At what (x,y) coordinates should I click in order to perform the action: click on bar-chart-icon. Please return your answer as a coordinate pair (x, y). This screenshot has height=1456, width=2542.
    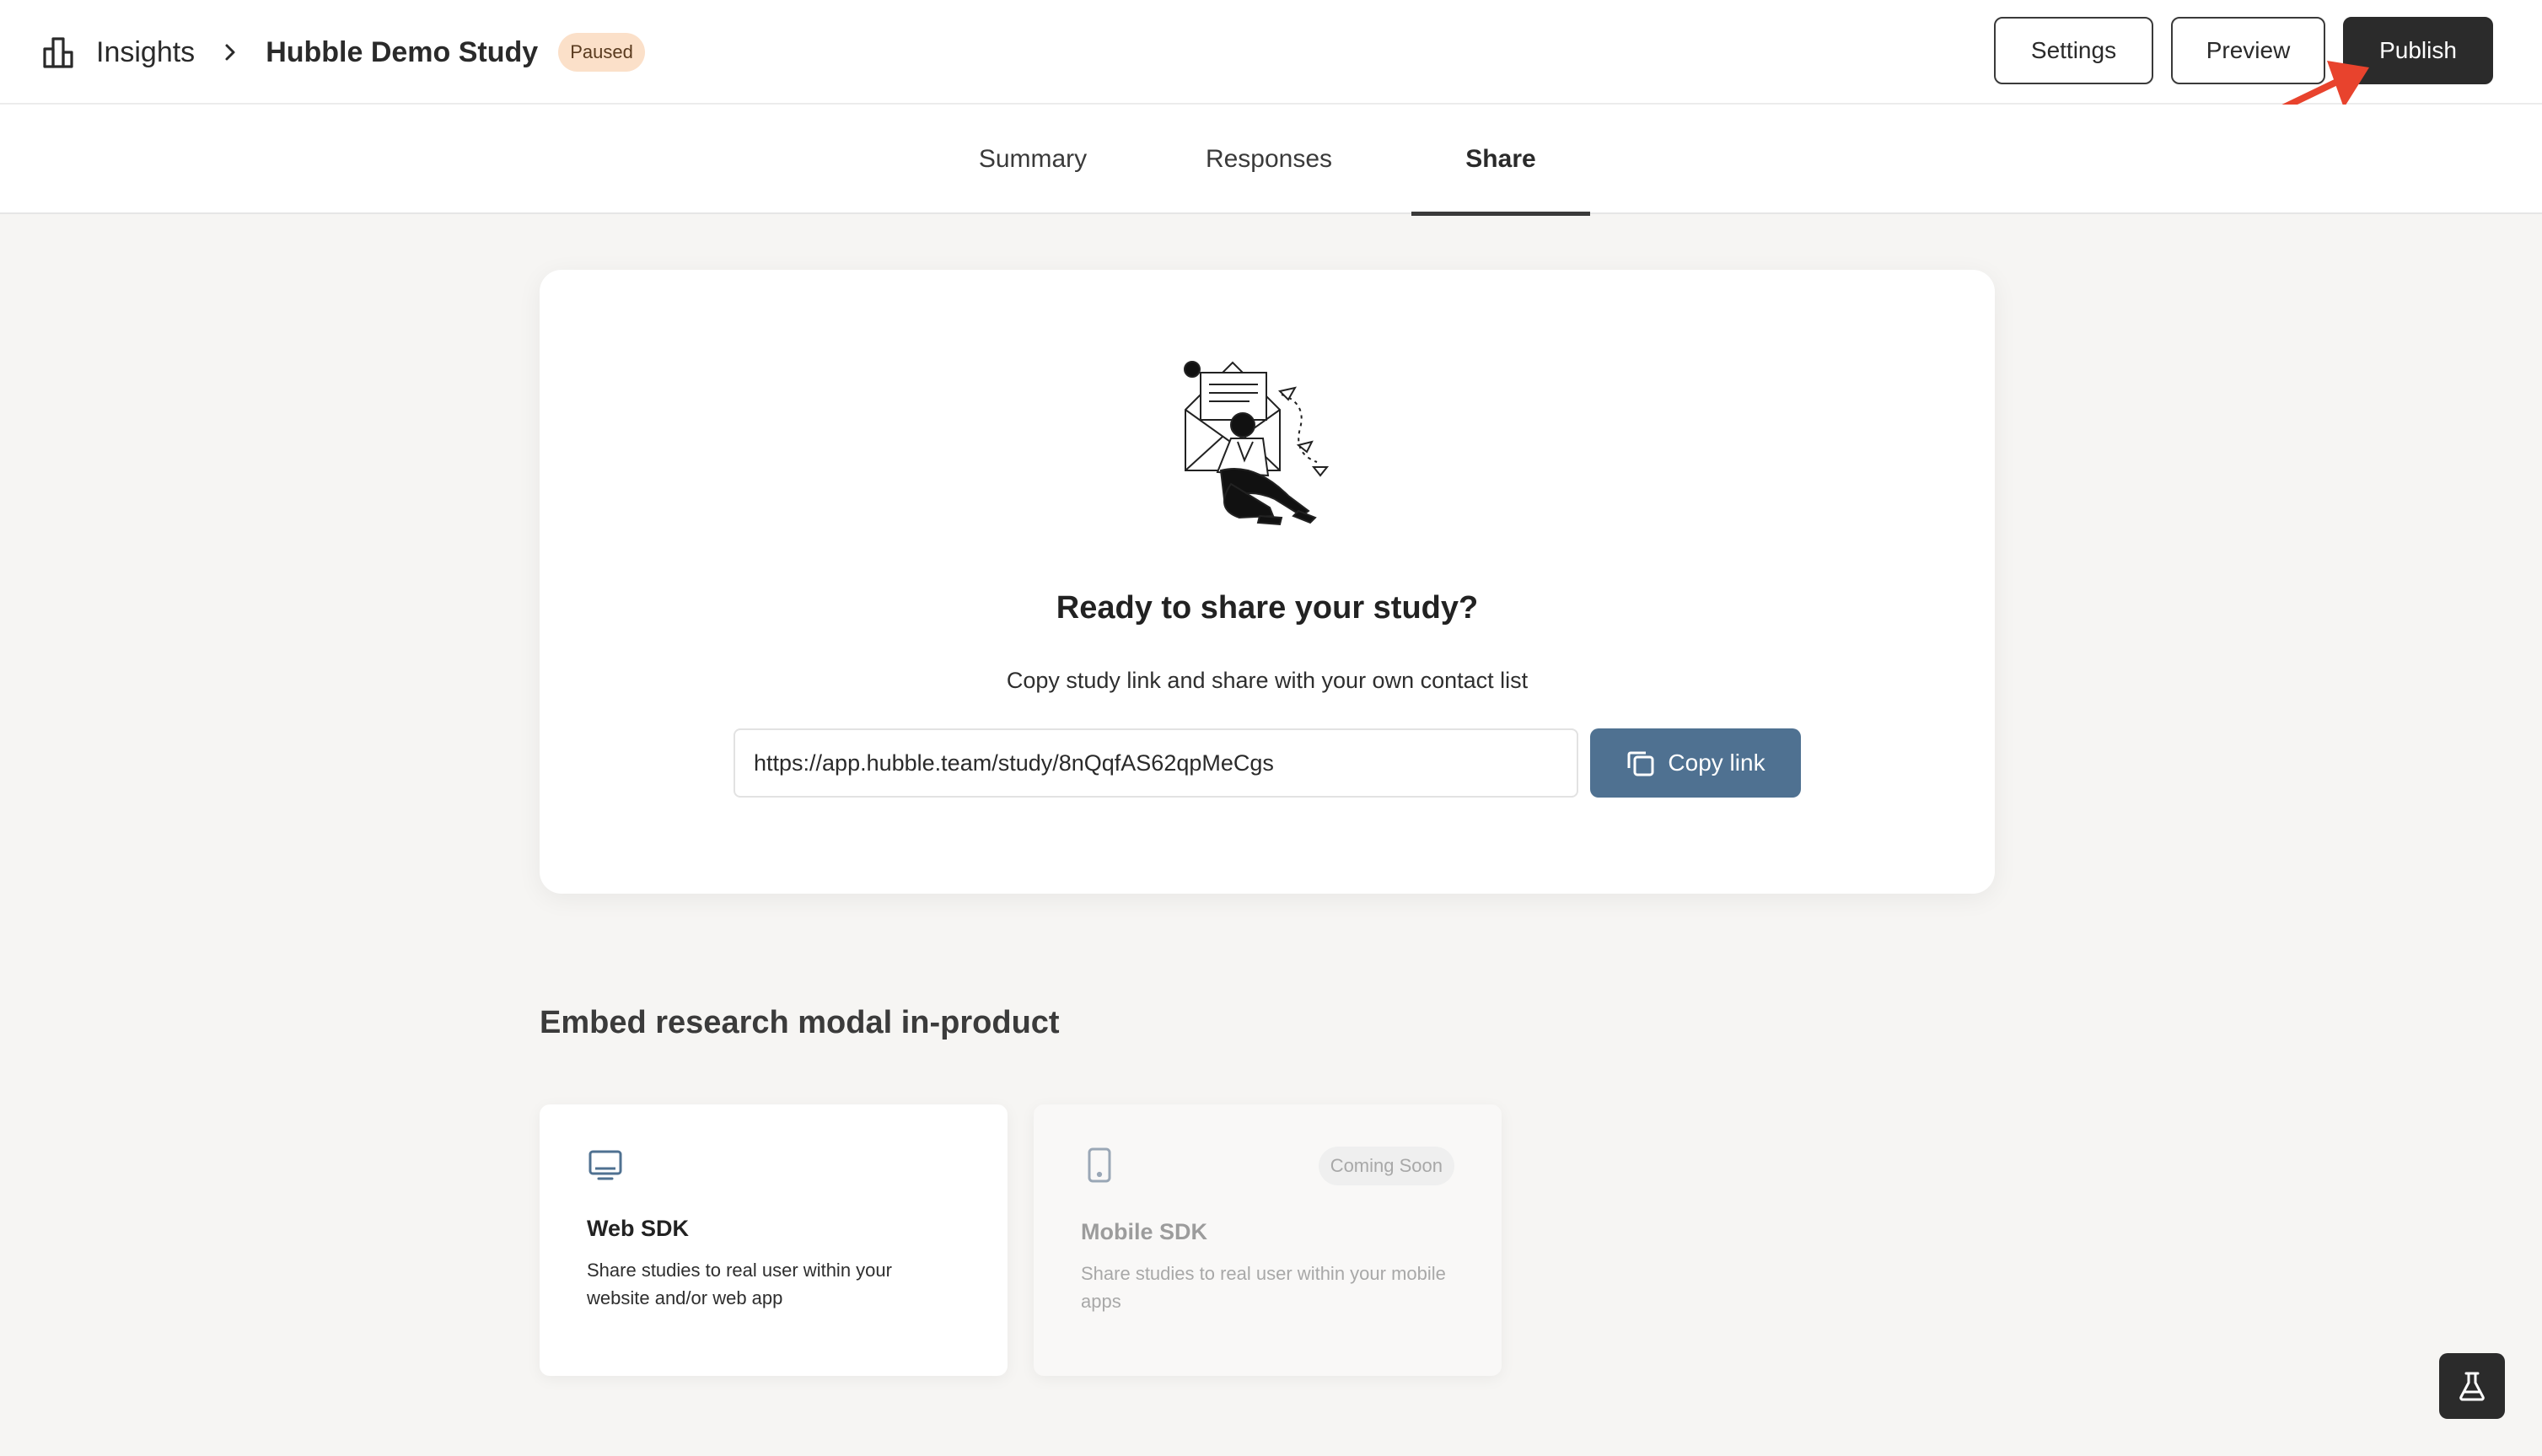
    Looking at the image, I should click on (59, 52).